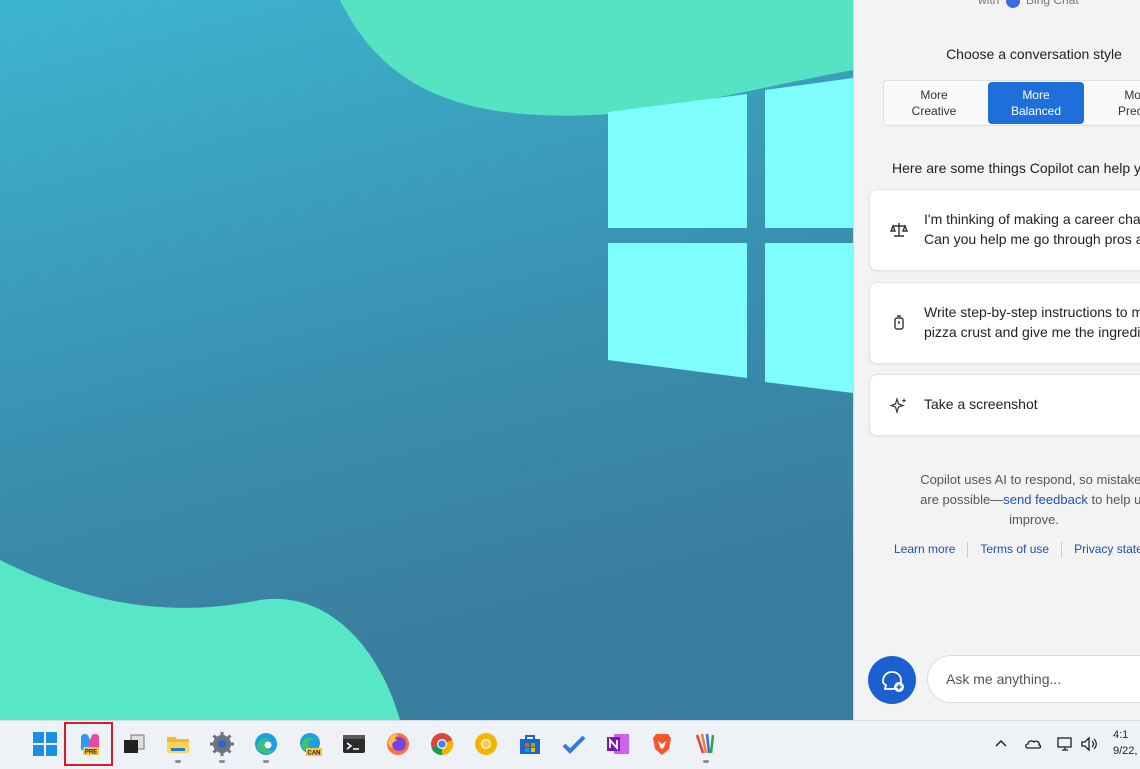 This screenshot has height=769, width=1140. What do you see at coordinates (1125, 751) in the screenshot?
I see `clock-date: 9/22,` at bounding box center [1125, 751].